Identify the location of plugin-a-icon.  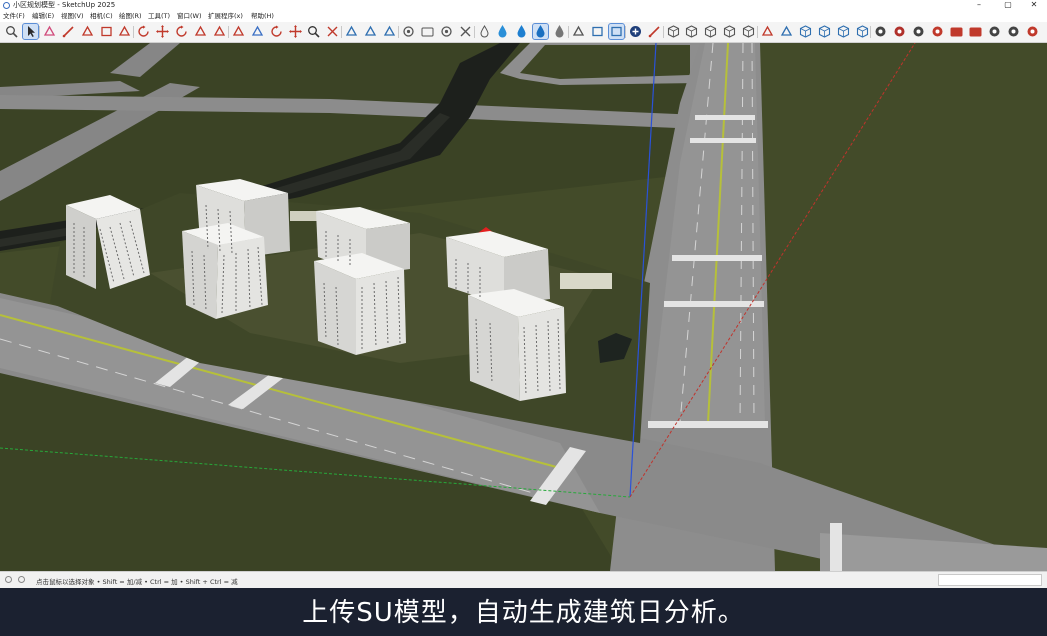
(880, 31).